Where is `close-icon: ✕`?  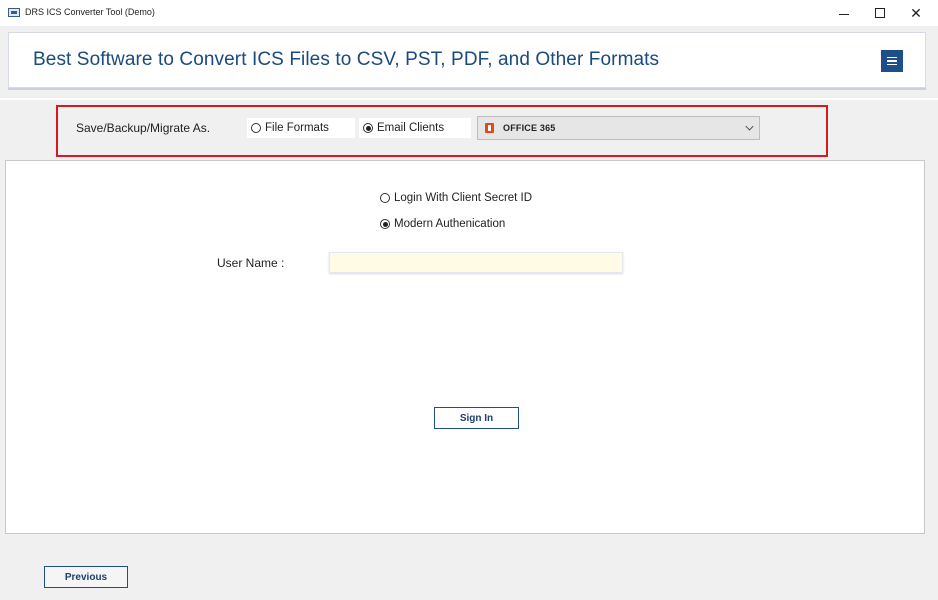 close-icon: ✕ is located at coordinates (916, 12).